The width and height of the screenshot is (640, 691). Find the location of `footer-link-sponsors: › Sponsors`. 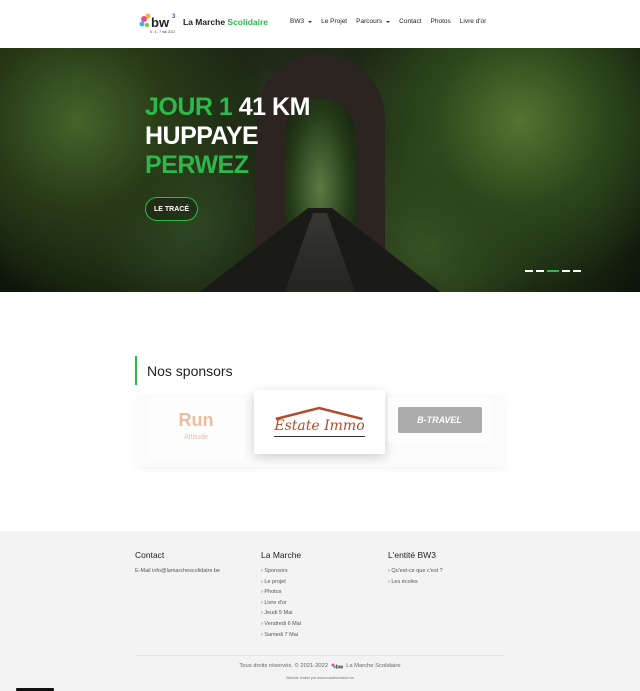

footer-link-sponsors: › Sponsors is located at coordinates (281, 571).